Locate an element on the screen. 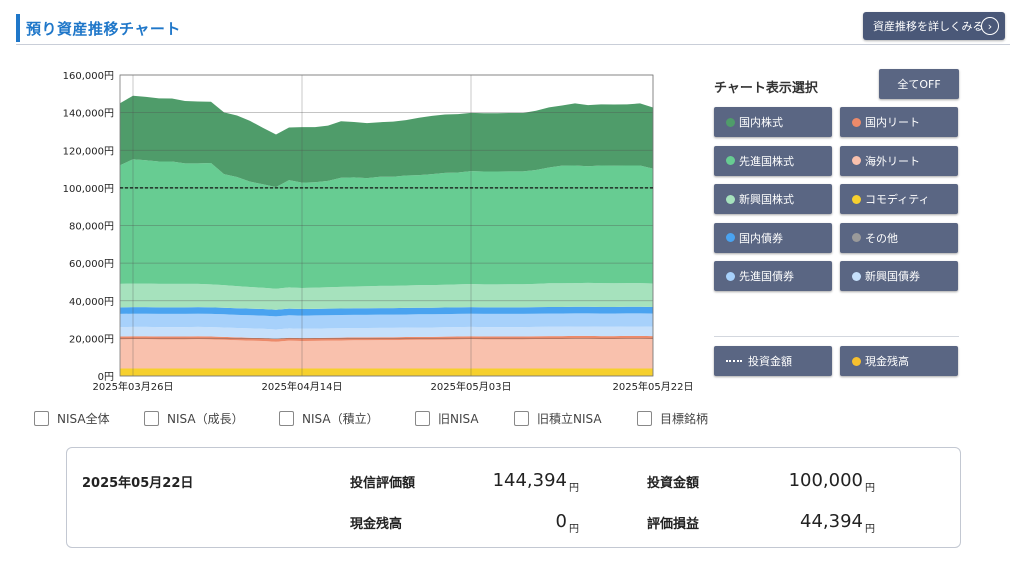 This screenshot has width=1024, height=567. all-off-button: 全てOFF is located at coordinates (919, 84).